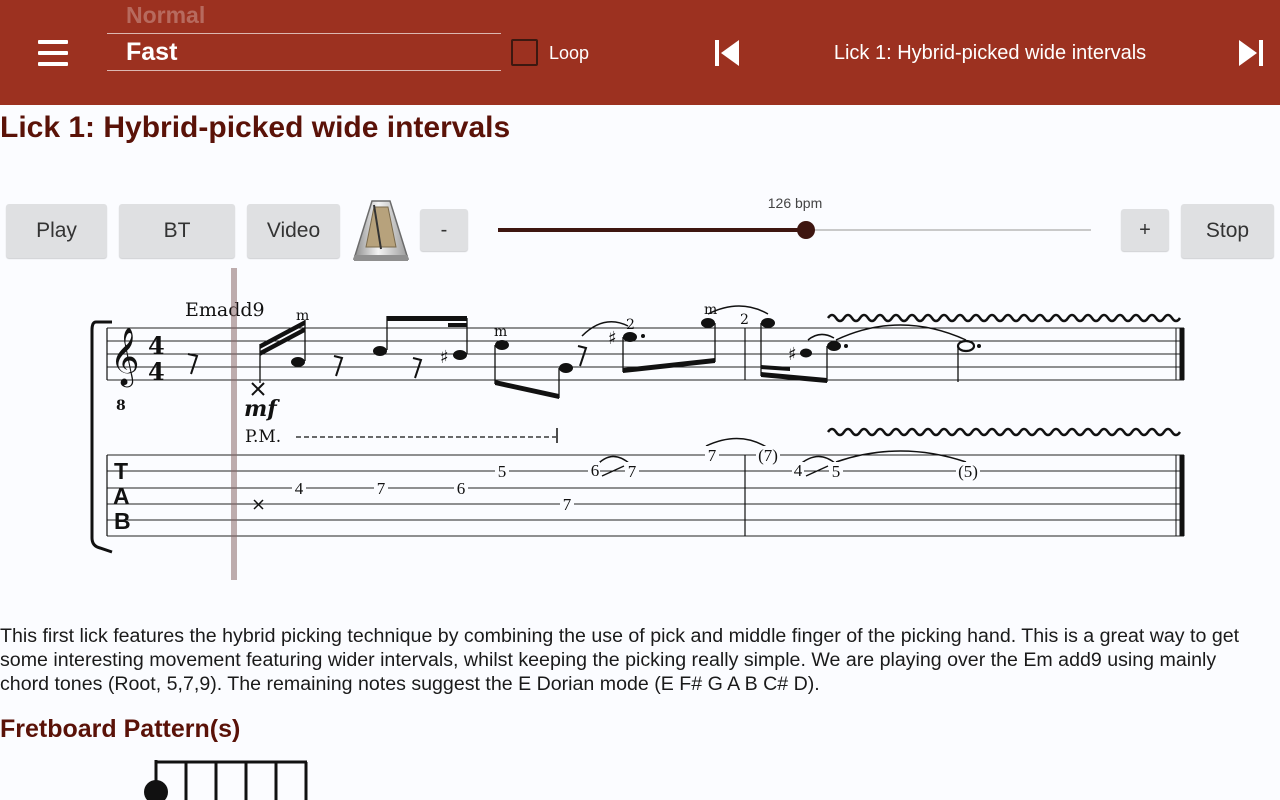 The height and width of the screenshot is (800, 1280). I want to click on treble-clef-icon: 𝄞, so click(125, 357).